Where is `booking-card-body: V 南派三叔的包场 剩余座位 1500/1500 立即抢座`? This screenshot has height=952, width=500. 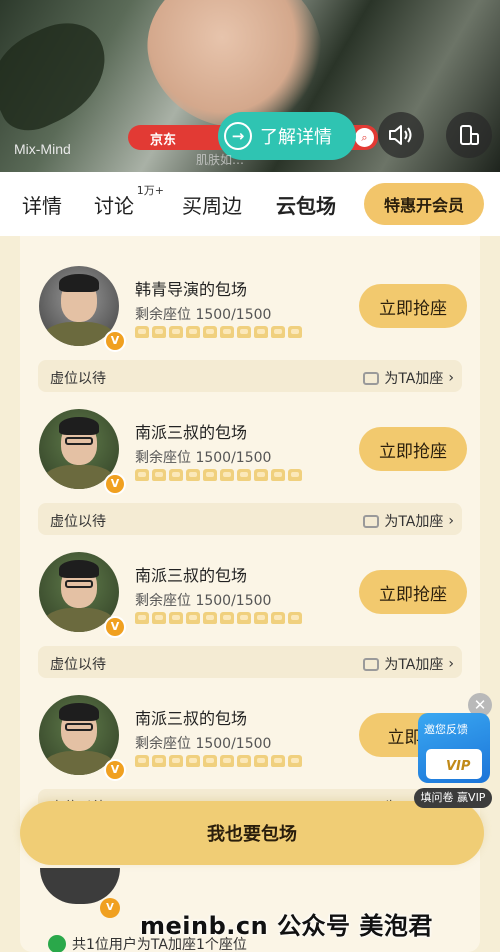 booking-card-body: V 南派三叔的包场 剩余座位 1500/1500 立即抢座 is located at coordinates (250, 453).